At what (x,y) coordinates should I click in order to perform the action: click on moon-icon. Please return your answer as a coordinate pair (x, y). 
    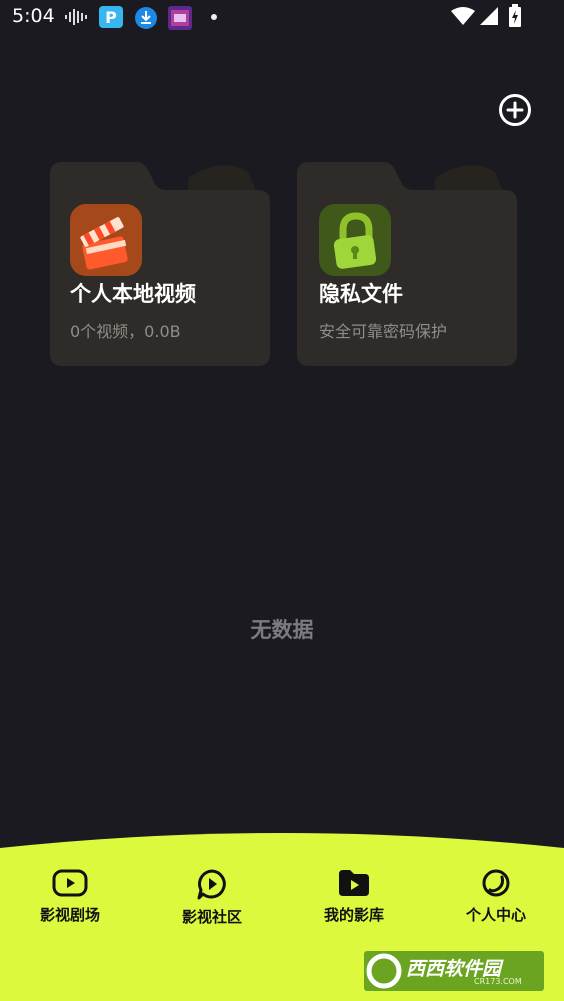
    Looking at the image, I should click on (496, 883).